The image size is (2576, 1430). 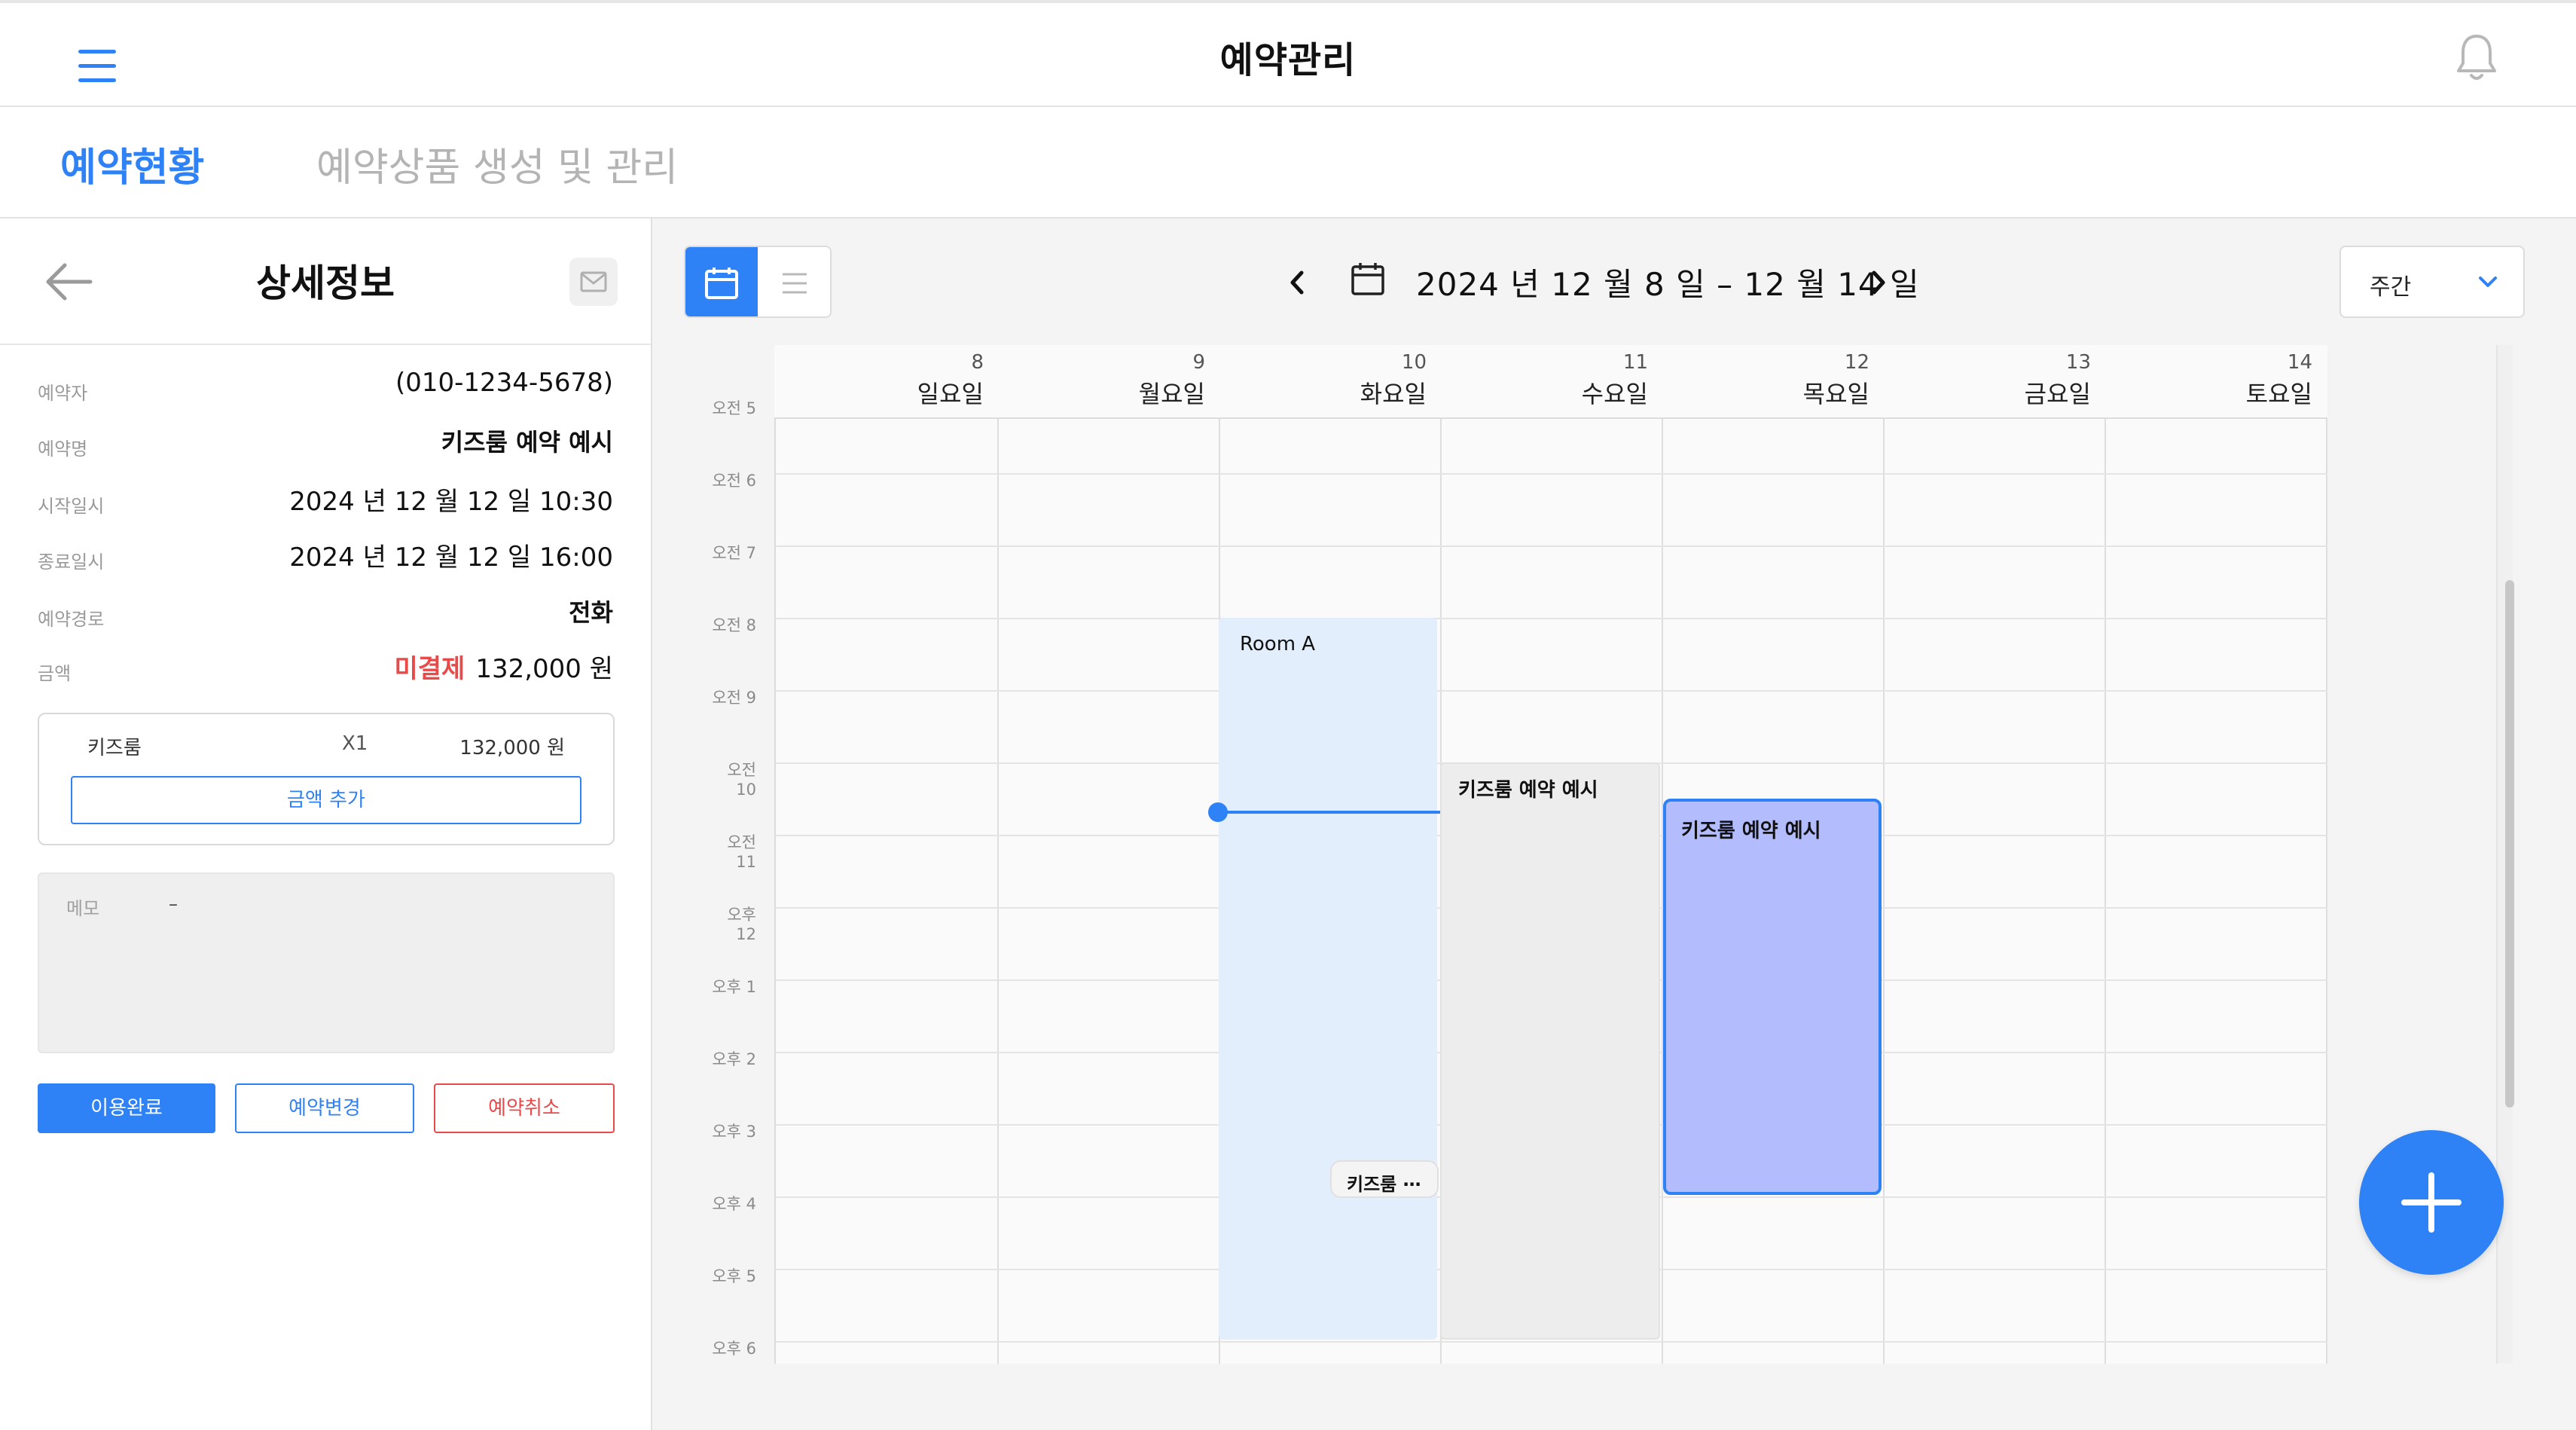 I want to click on day-number: 10, so click(x=1414, y=363).